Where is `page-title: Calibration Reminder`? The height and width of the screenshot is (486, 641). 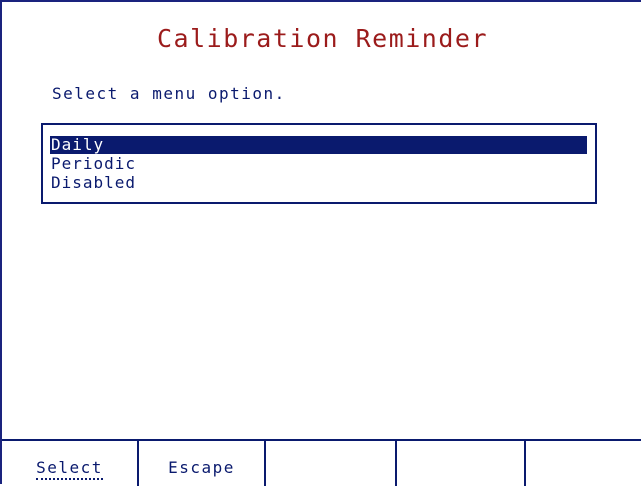
page-title: Calibration Reminder is located at coordinates (322, 38).